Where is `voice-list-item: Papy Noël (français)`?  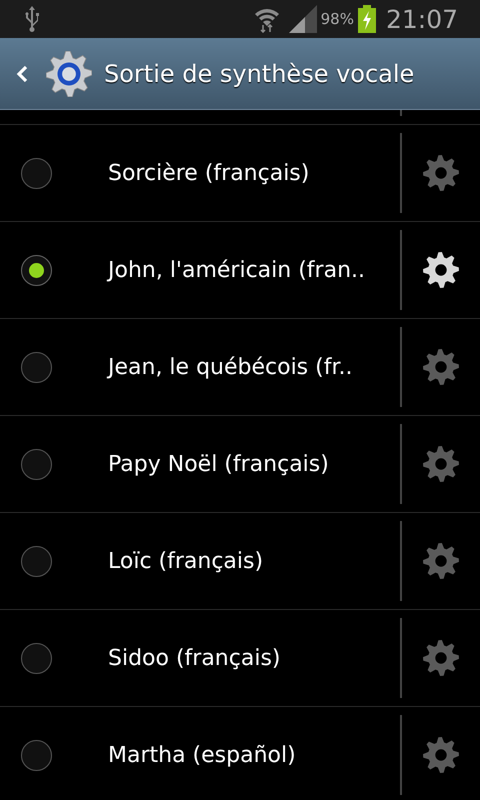 voice-list-item: Papy Noël (français) is located at coordinates (200, 464).